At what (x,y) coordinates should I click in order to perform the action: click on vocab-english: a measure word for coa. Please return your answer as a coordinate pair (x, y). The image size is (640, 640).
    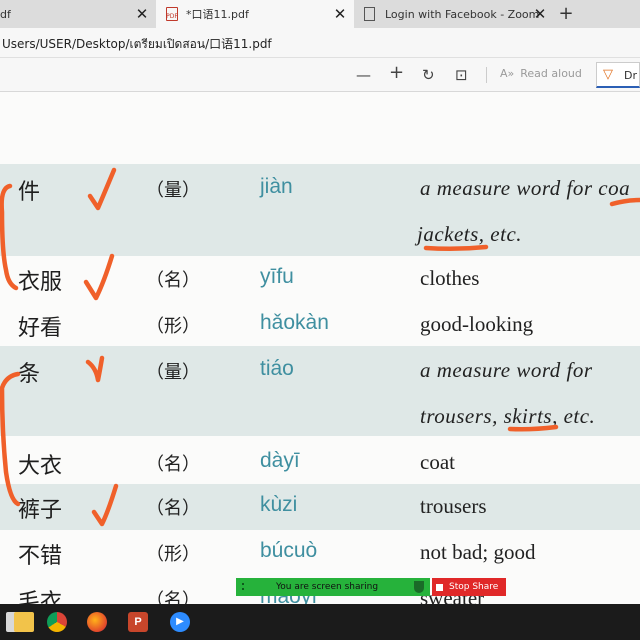
    Looking at the image, I should click on (525, 188).